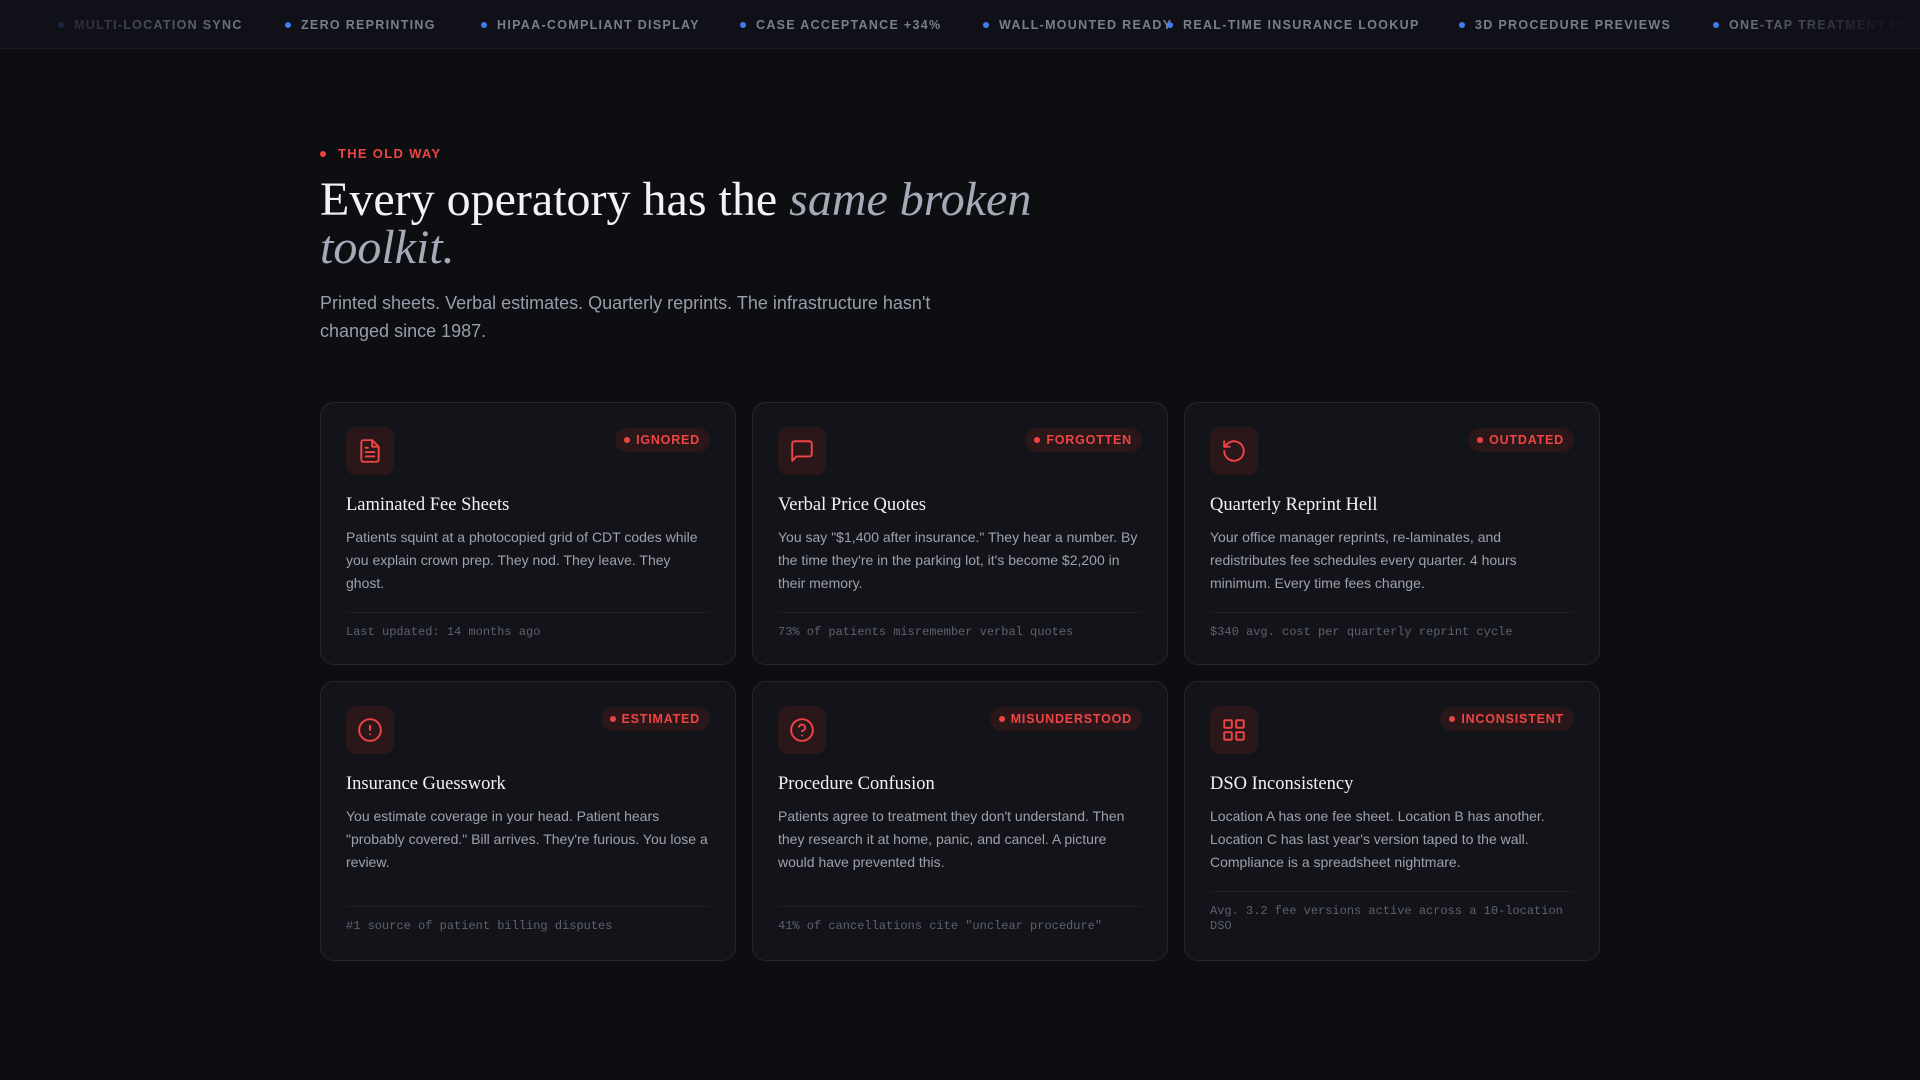 The width and height of the screenshot is (1920, 1080). I want to click on status-badge: INCONSISTENT, so click(1507, 719).